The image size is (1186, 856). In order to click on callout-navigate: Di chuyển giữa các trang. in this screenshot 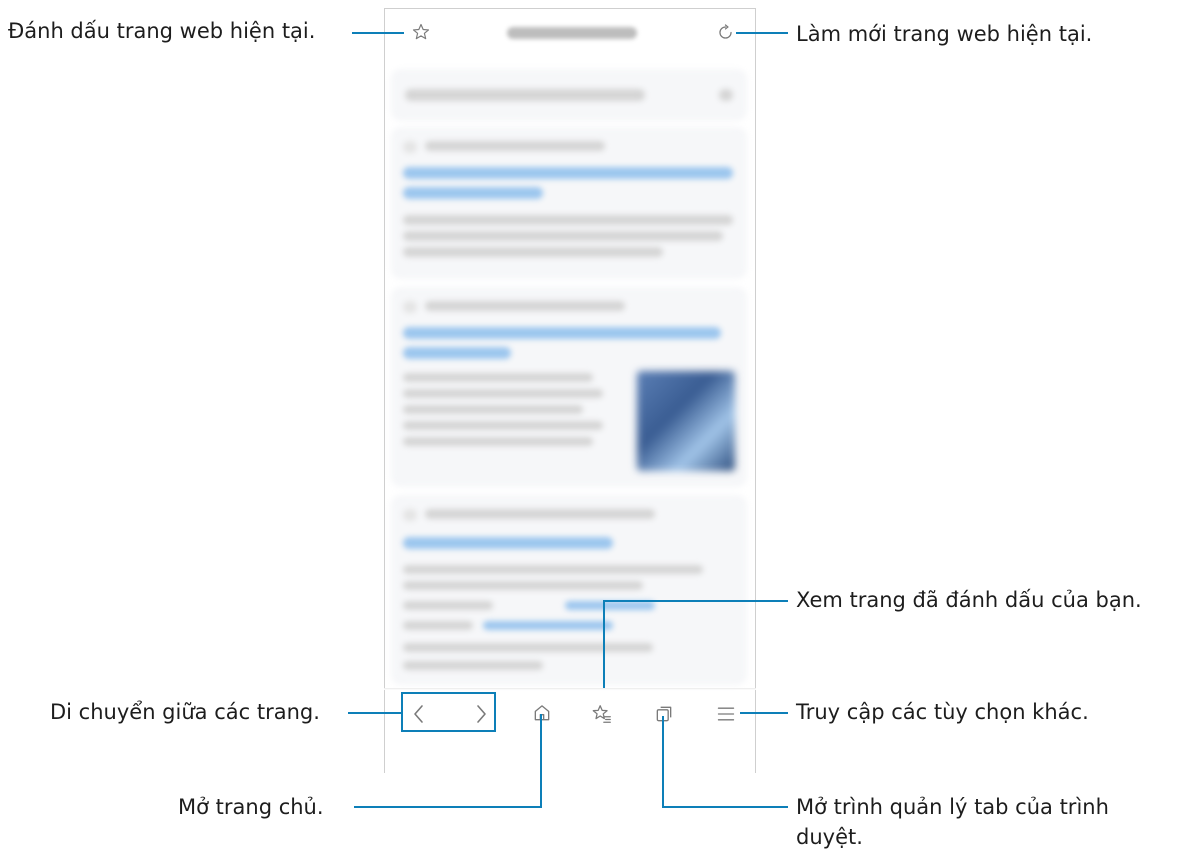, I will do `click(185, 712)`.